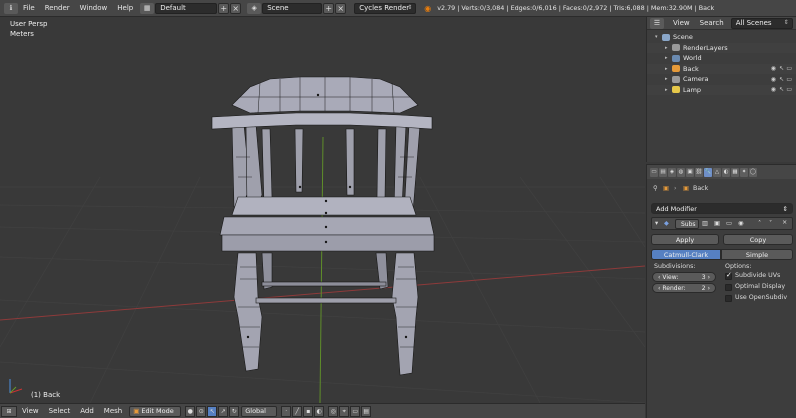 Image resolution: width=796 pixels, height=418 pixels. What do you see at coordinates (87, 411) in the screenshot?
I see `menu-add: Add` at bounding box center [87, 411].